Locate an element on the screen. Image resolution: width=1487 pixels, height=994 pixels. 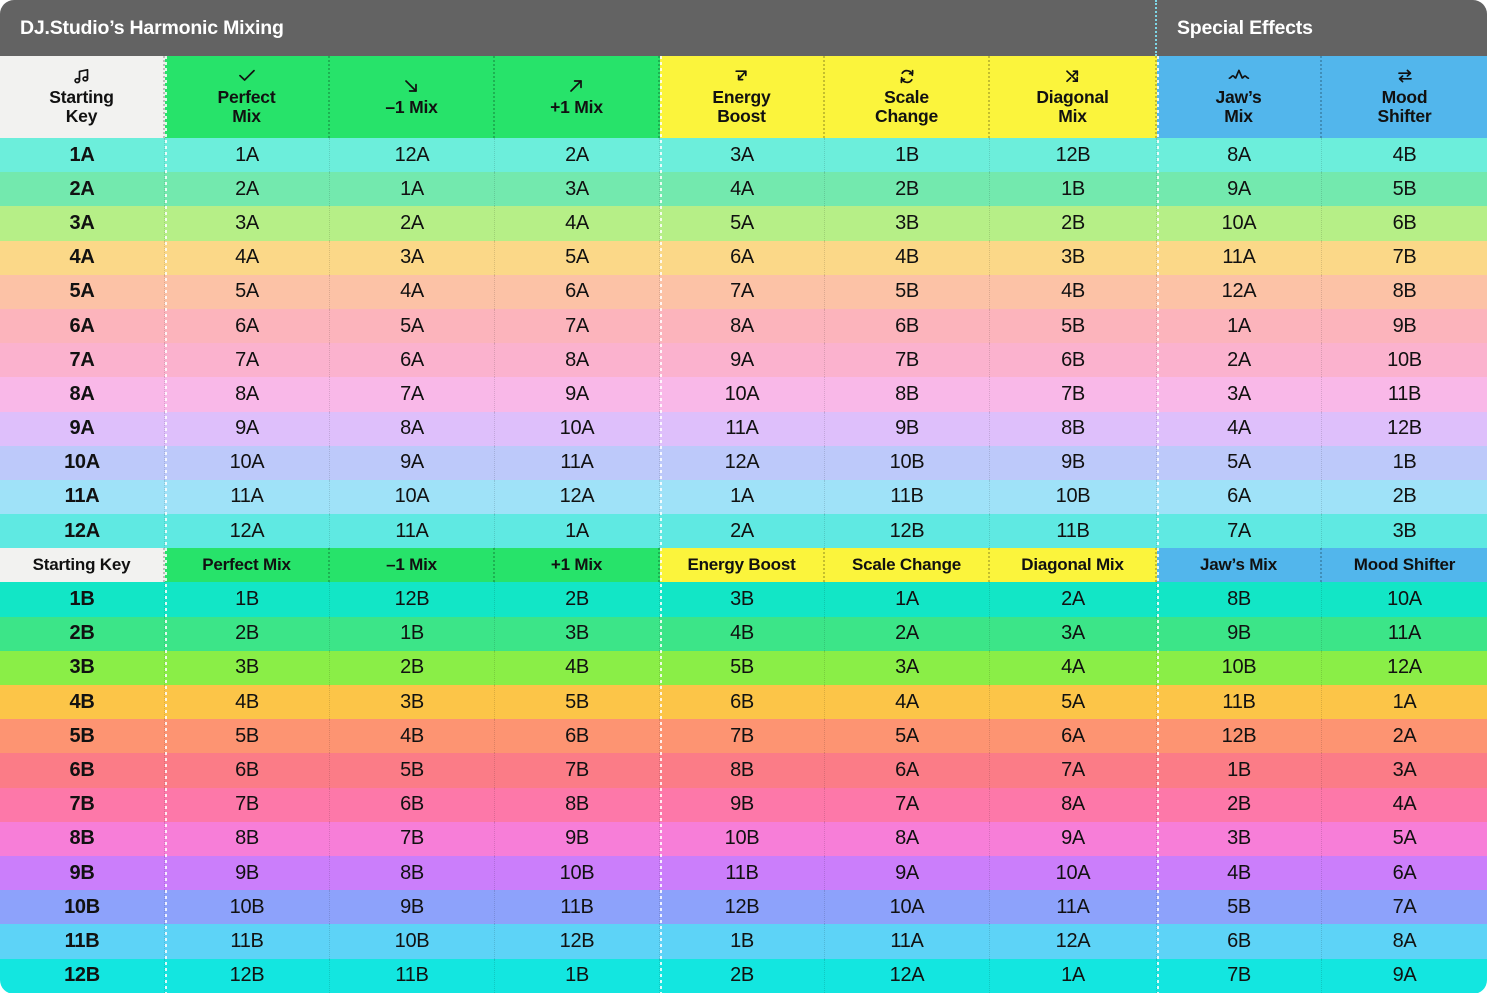
row-key-label: 9A is located at coordinates (82, 428).